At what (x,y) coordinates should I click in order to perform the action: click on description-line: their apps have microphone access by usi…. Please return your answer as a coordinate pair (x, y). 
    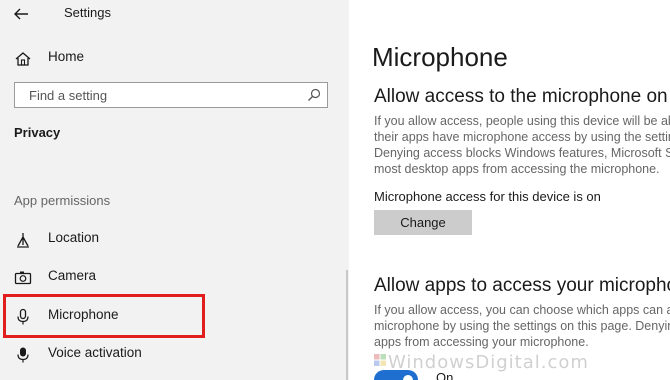
    Looking at the image, I should click on (522, 137).